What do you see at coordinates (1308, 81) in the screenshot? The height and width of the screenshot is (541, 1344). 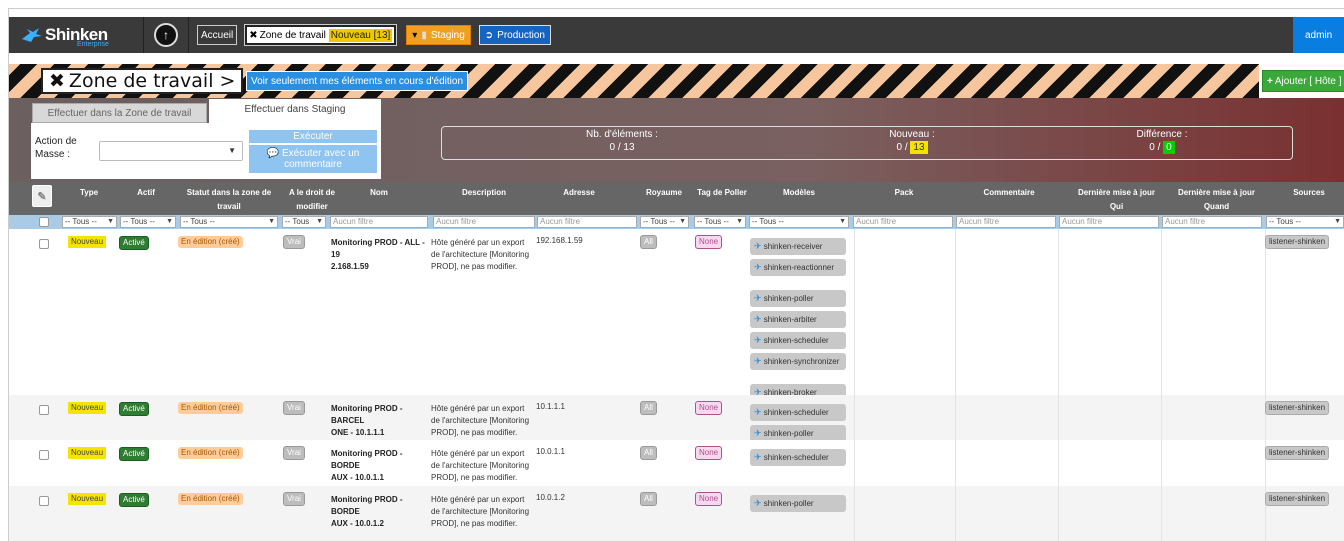 I see `add-host-label: Ajouter [ Hôte ]` at bounding box center [1308, 81].